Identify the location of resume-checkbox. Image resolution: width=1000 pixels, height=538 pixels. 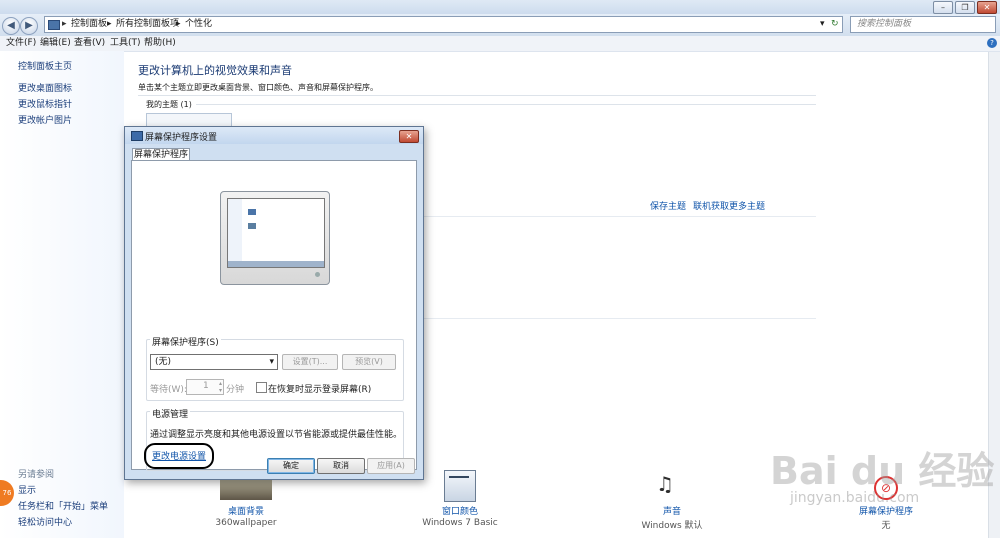
(261, 387).